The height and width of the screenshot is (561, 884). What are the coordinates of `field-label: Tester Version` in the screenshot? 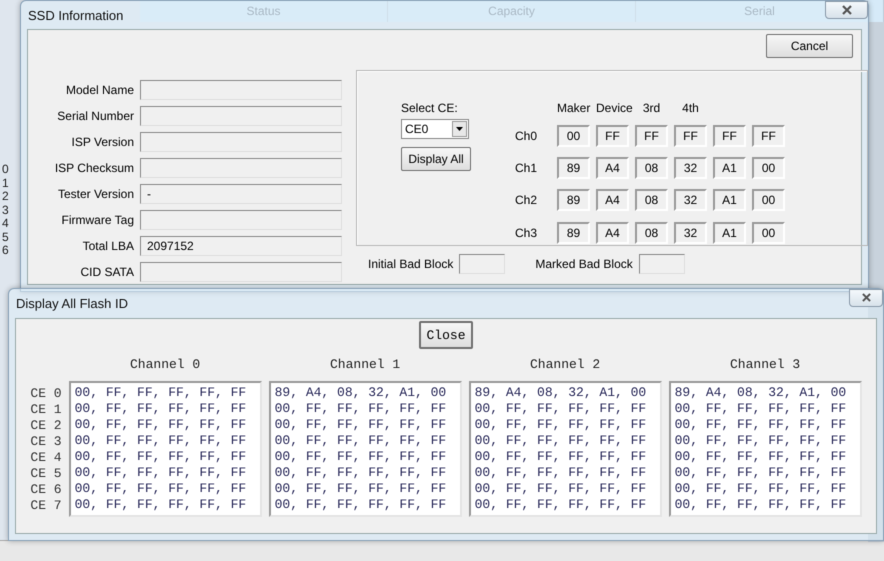 It's located at (95, 194).